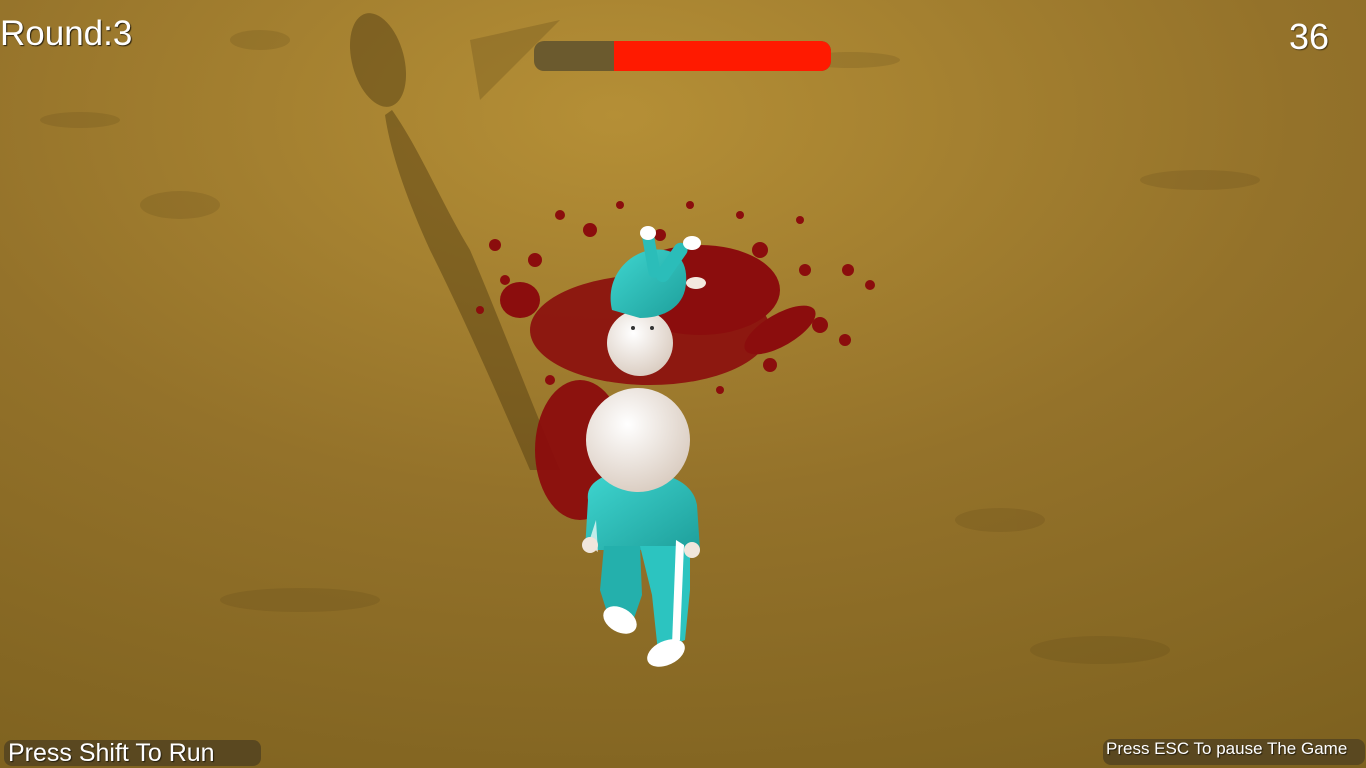 The width and height of the screenshot is (1366, 768). Describe the element at coordinates (1308, 36) in the screenshot. I see `countdown-timer: 36` at that location.